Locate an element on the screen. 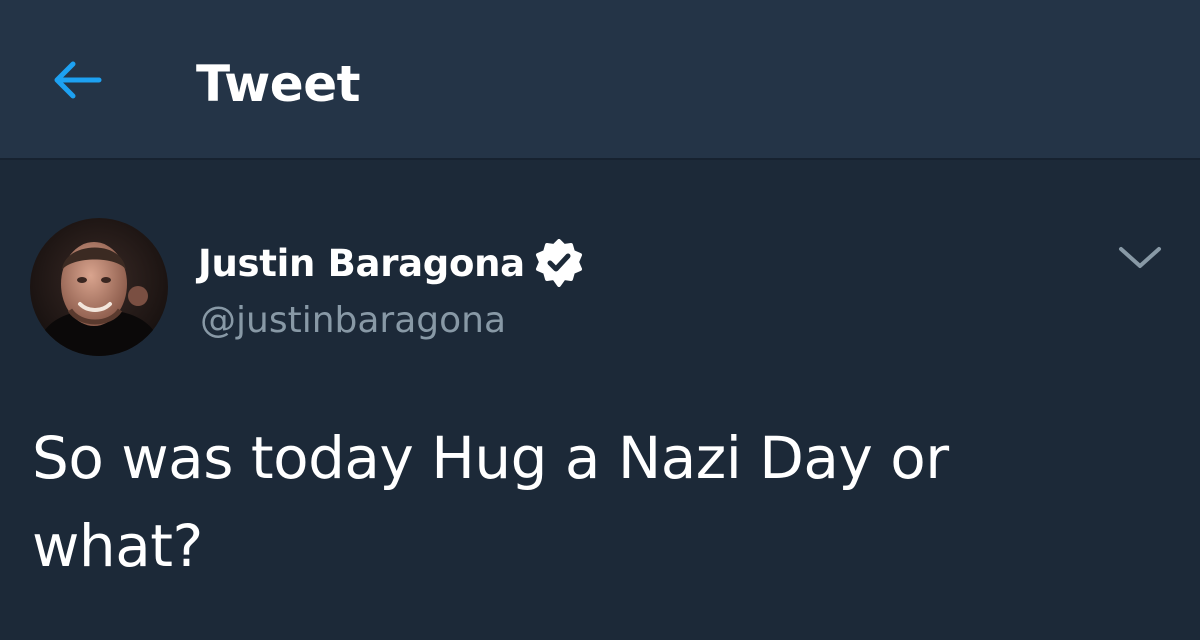  chevron-down-icon is located at coordinates (1140, 257).